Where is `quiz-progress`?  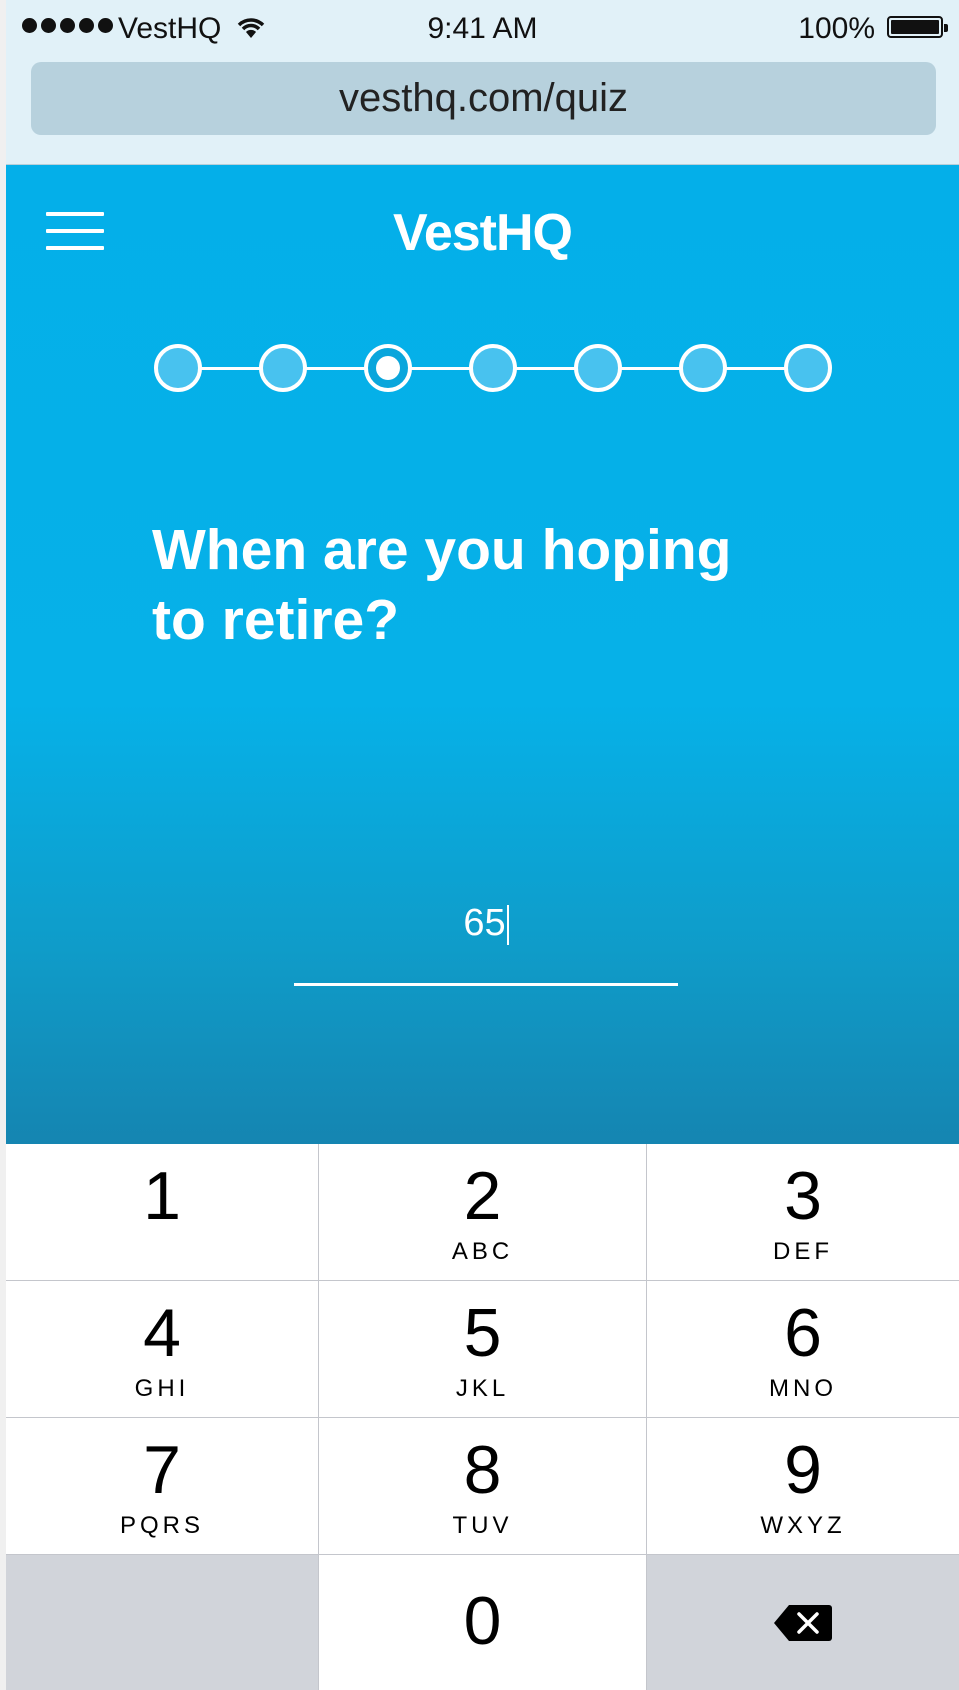 quiz-progress is located at coordinates (493, 368).